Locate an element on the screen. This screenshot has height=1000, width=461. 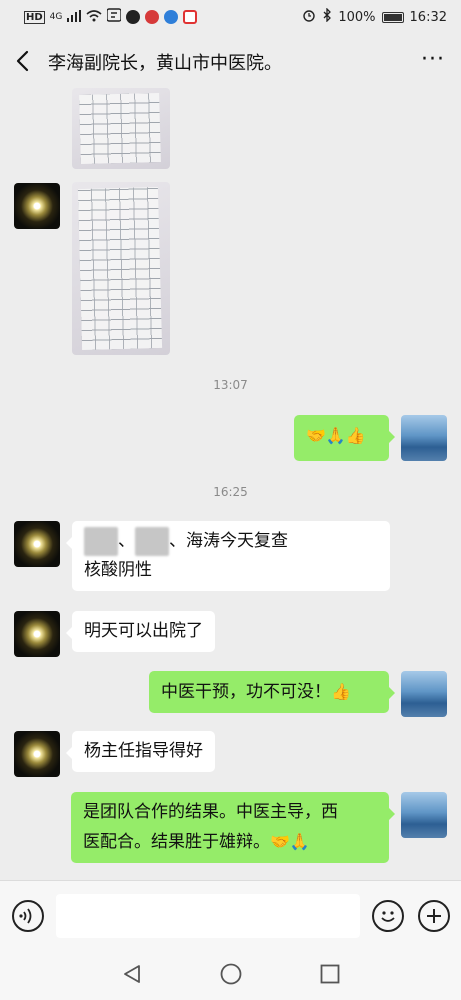
message-bubble-received: 春霞、文俊、海涛今天复查 核酸阴性 is located at coordinates (228, 556).